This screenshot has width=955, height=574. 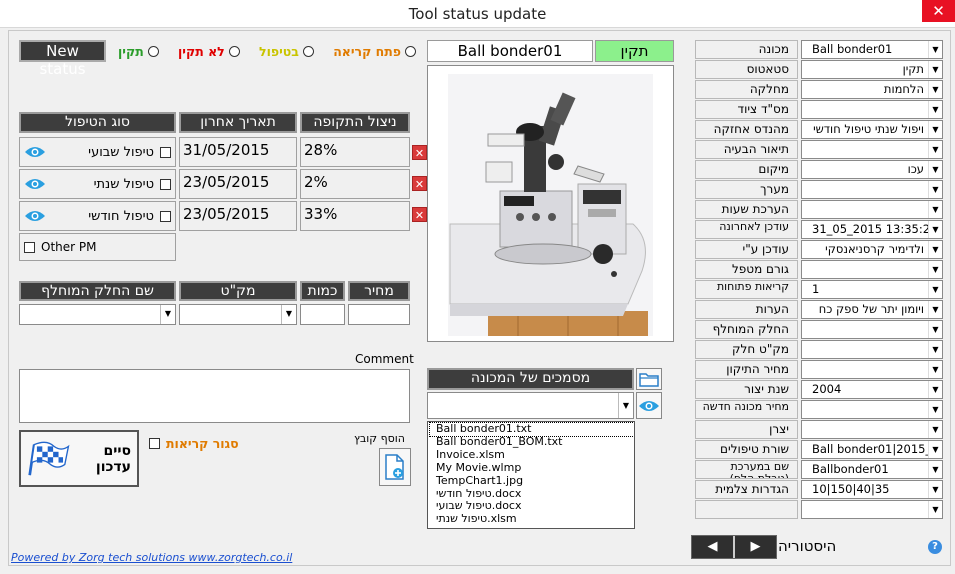 What do you see at coordinates (872, 169) in the screenshot?
I see `form-field: עכו ▼` at bounding box center [872, 169].